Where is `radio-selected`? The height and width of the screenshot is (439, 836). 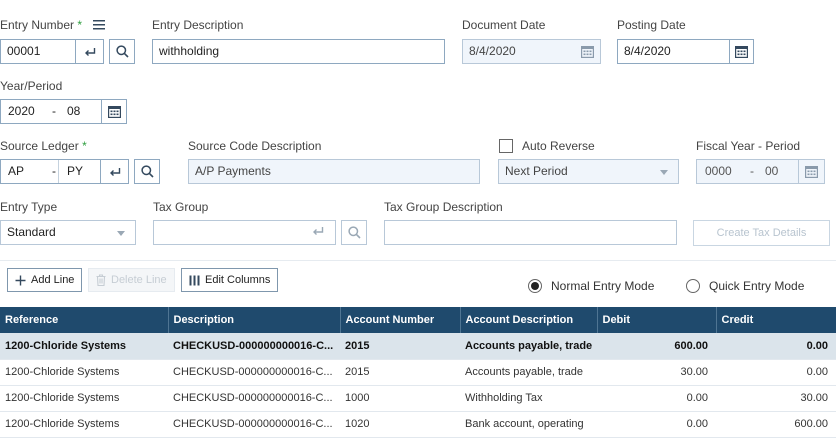 radio-selected is located at coordinates (535, 286).